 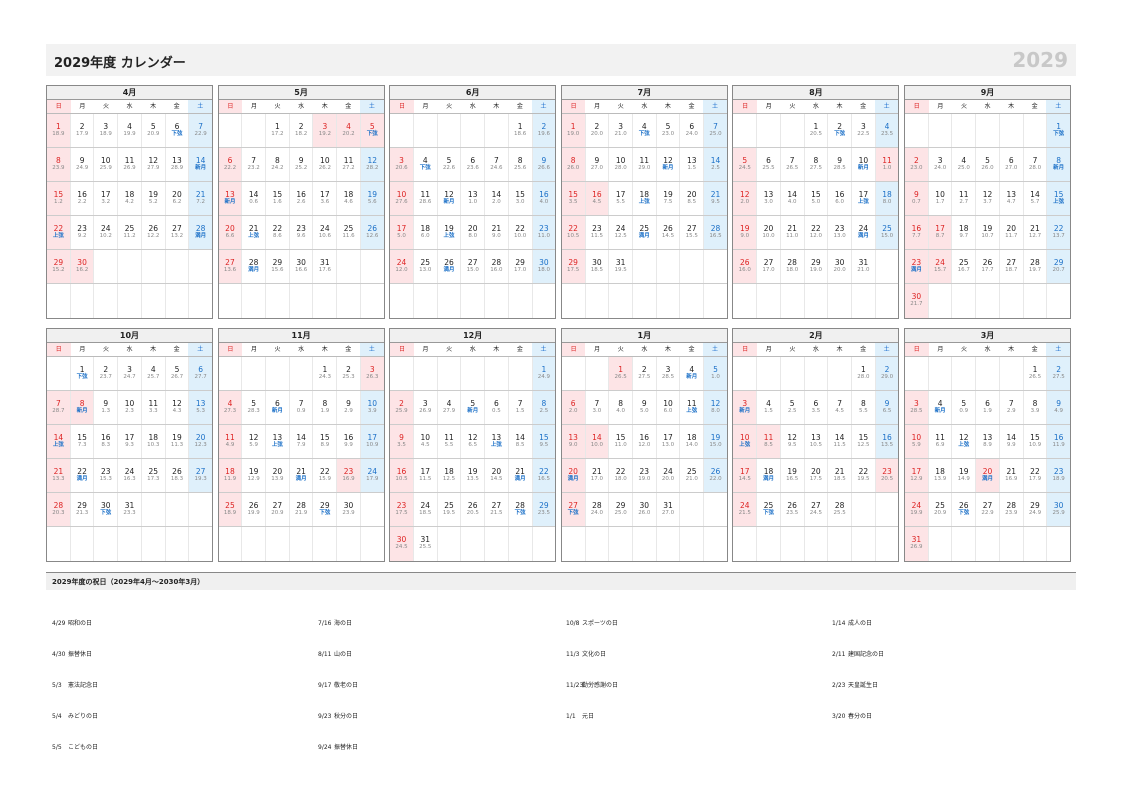 What do you see at coordinates (839, 685) in the screenshot?
I see `holiday-date: 2/23` at bounding box center [839, 685].